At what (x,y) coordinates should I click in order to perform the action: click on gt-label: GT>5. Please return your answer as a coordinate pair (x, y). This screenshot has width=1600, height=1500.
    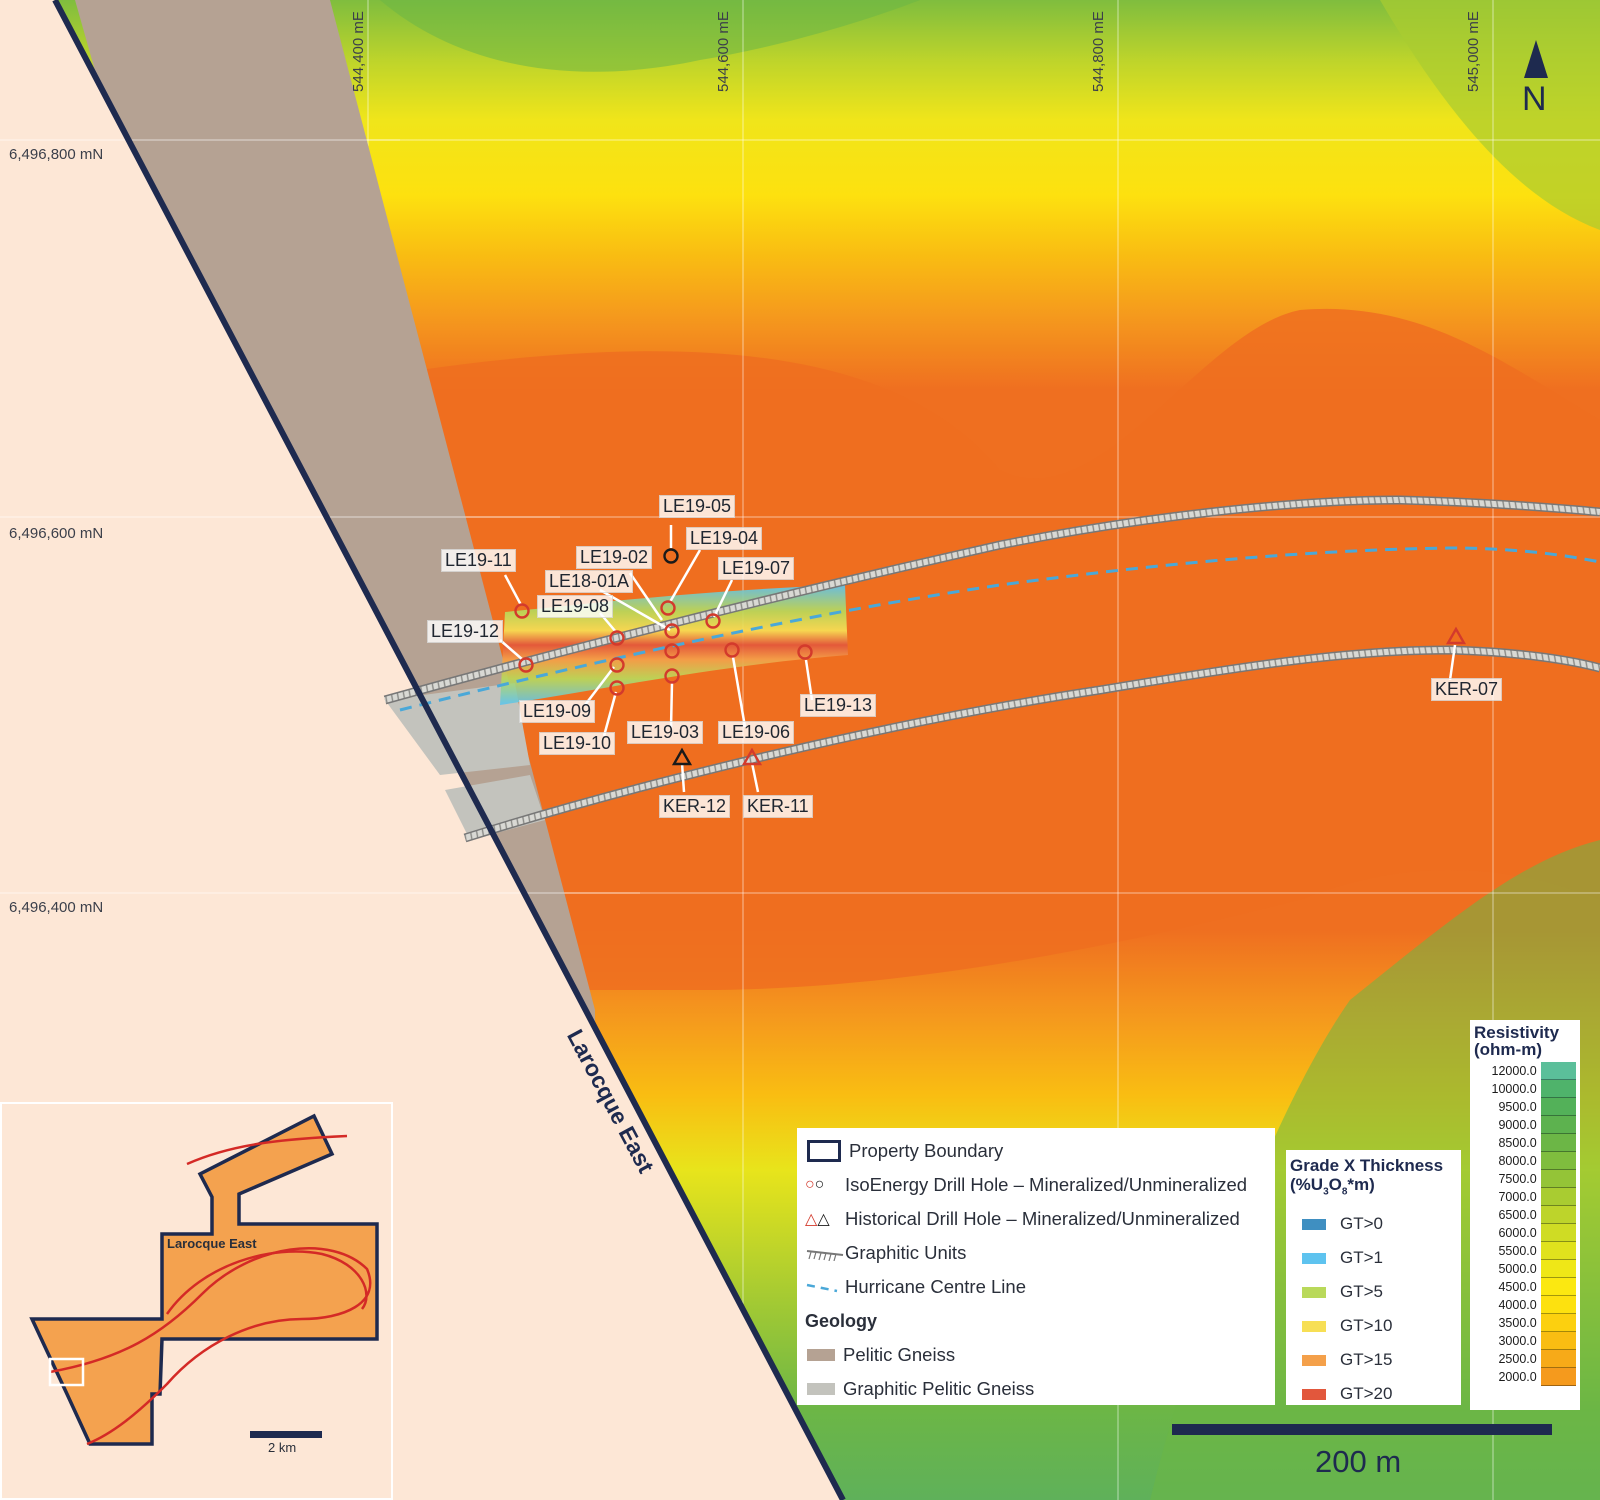
    Looking at the image, I should click on (1361, 1292).